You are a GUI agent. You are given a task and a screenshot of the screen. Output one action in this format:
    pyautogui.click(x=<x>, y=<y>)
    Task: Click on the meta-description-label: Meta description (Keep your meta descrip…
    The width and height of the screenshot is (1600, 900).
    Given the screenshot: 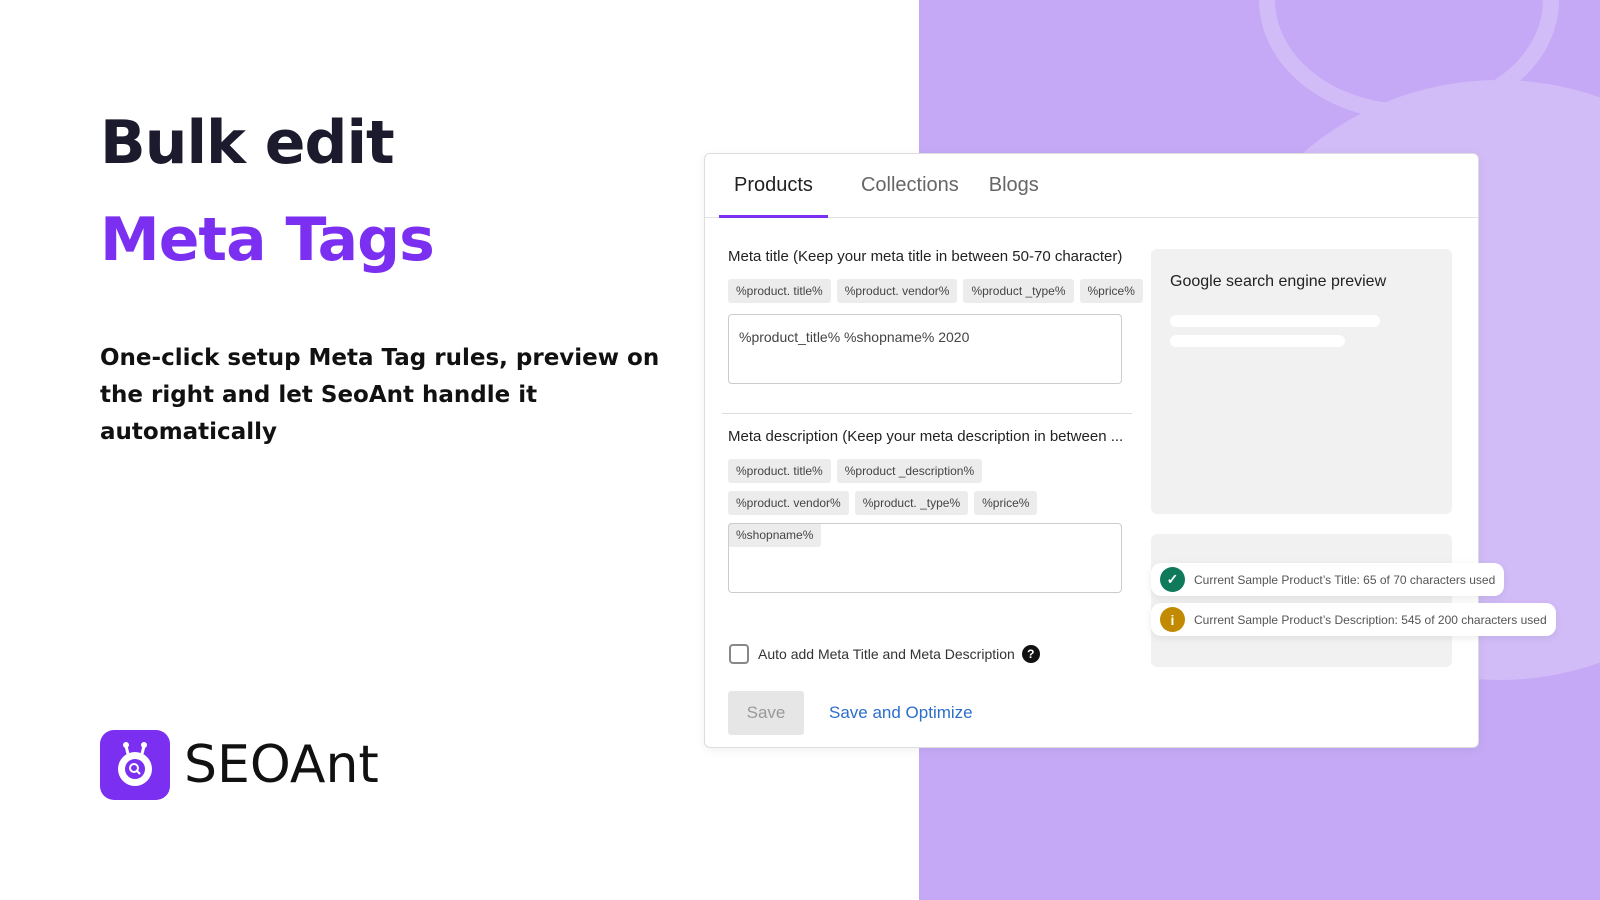 What is the action you would take?
    pyautogui.click(x=926, y=436)
    